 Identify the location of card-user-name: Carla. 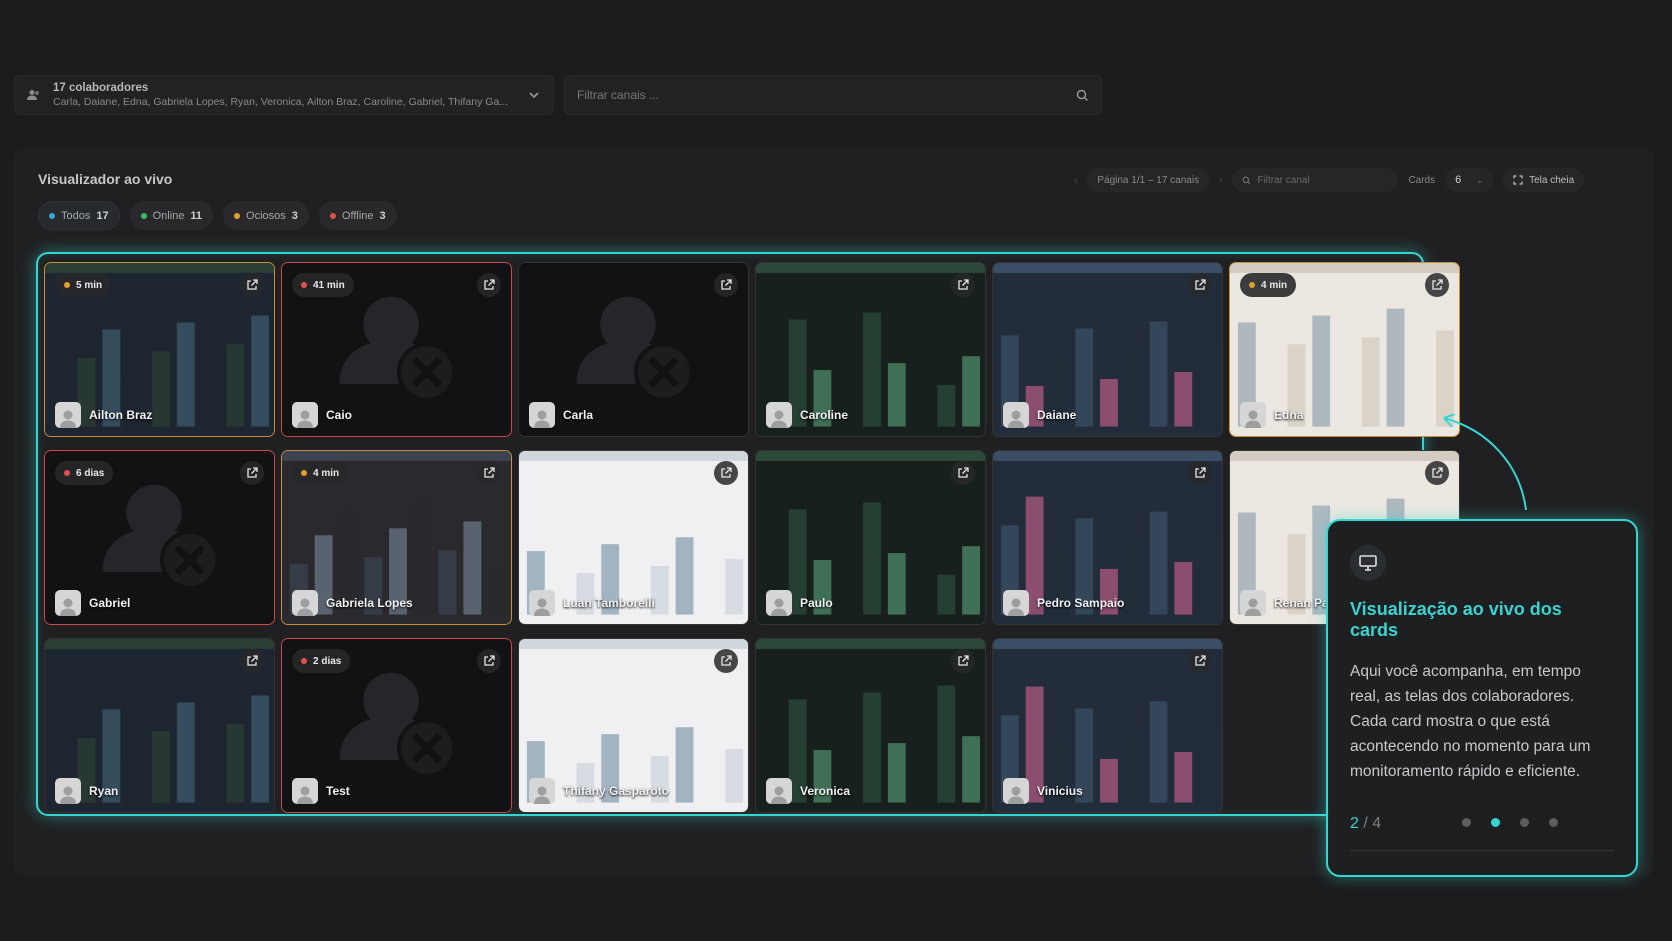
(578, 415).